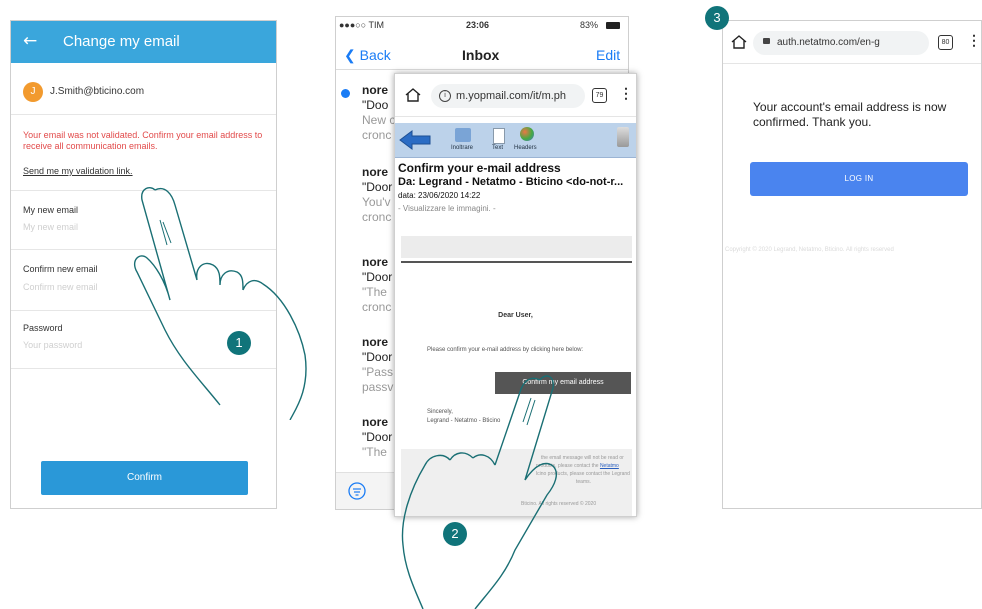  Describe the element at coordinates (60, 269) in the screenshot. I see `confirm-email-label: Confirm new email` at that location.